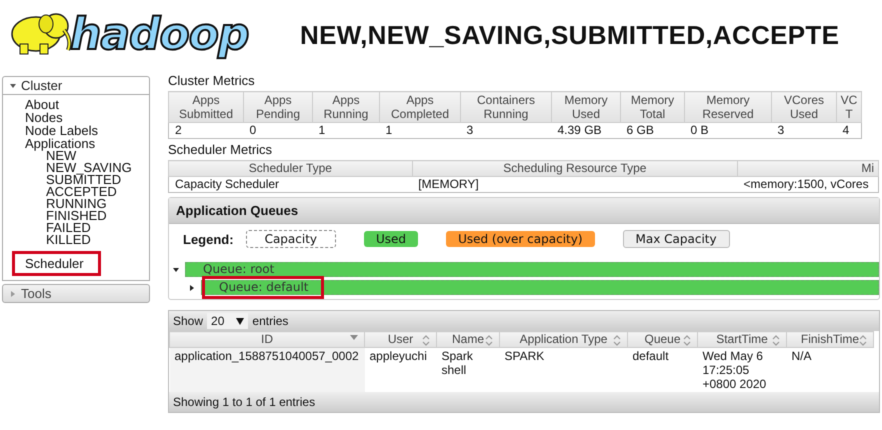 Image resolution: width=882 pixels, height=430 pixels. What do you see at coordinates (728, 107) in the screenshot?
I see `column-header: Memory Reserved` at bounding box center [728, 107].